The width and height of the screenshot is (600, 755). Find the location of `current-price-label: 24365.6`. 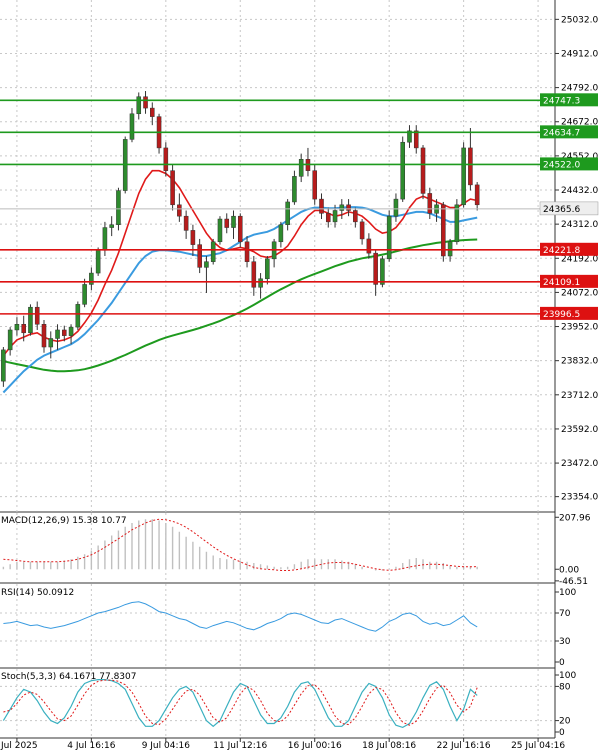

current-price-label: 24365.6 is located at coordinates (561, 210).